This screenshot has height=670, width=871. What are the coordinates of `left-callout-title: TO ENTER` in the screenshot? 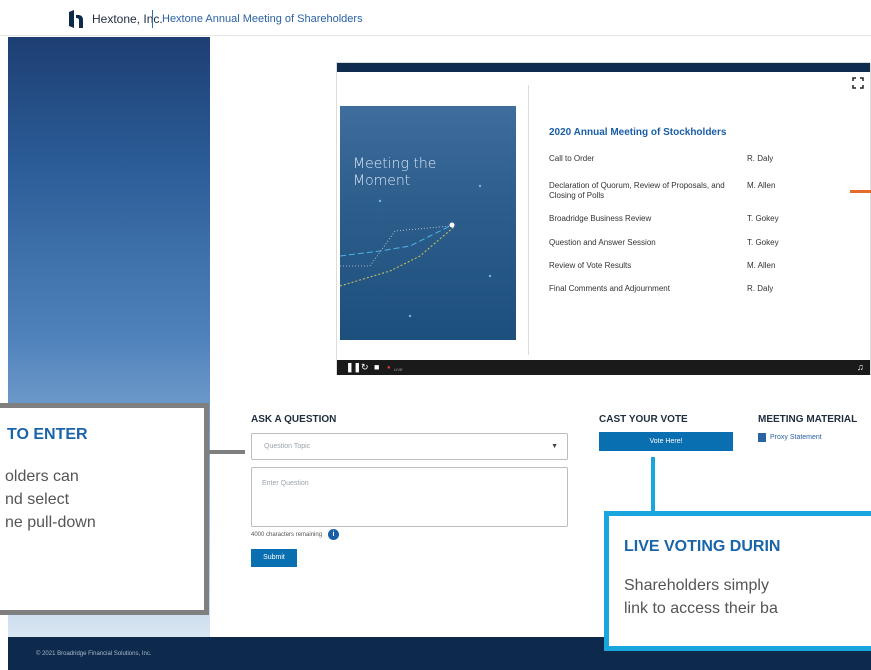 It's located at (47, 434).